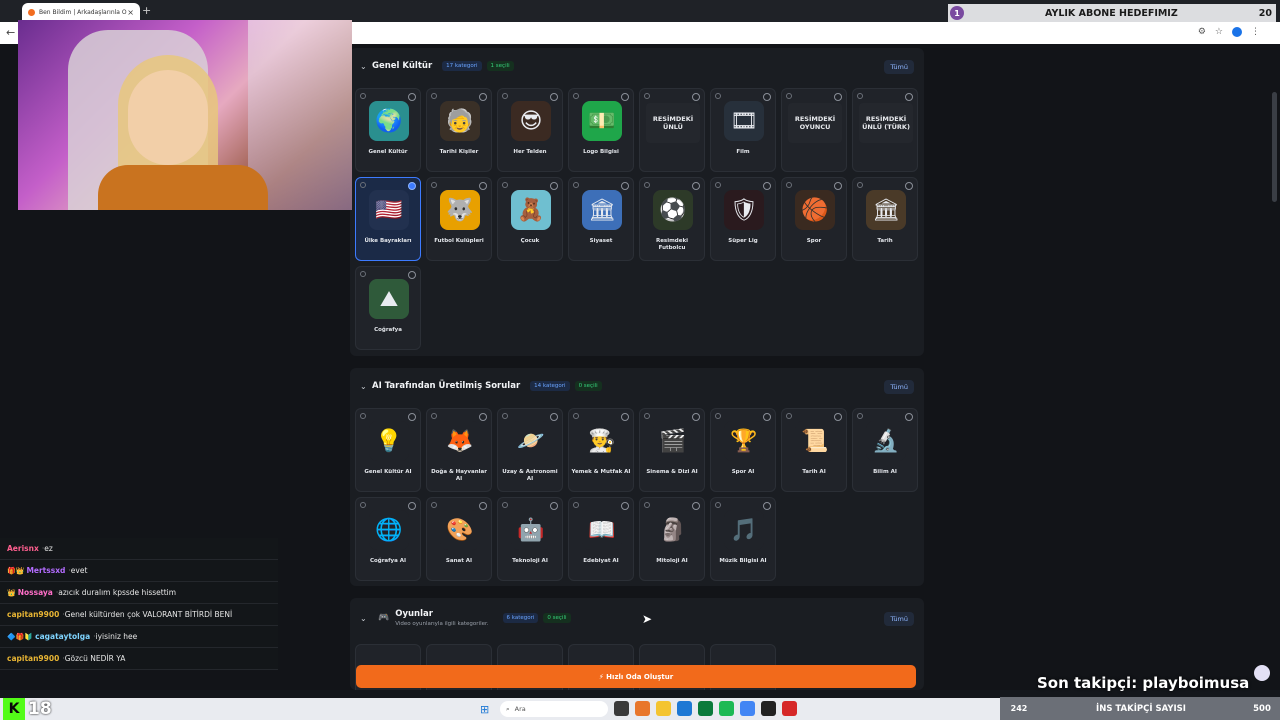 The image size is (1280, 720). I want to click on category-card: 🌐 Coğrafya AI, so click(388, 539).